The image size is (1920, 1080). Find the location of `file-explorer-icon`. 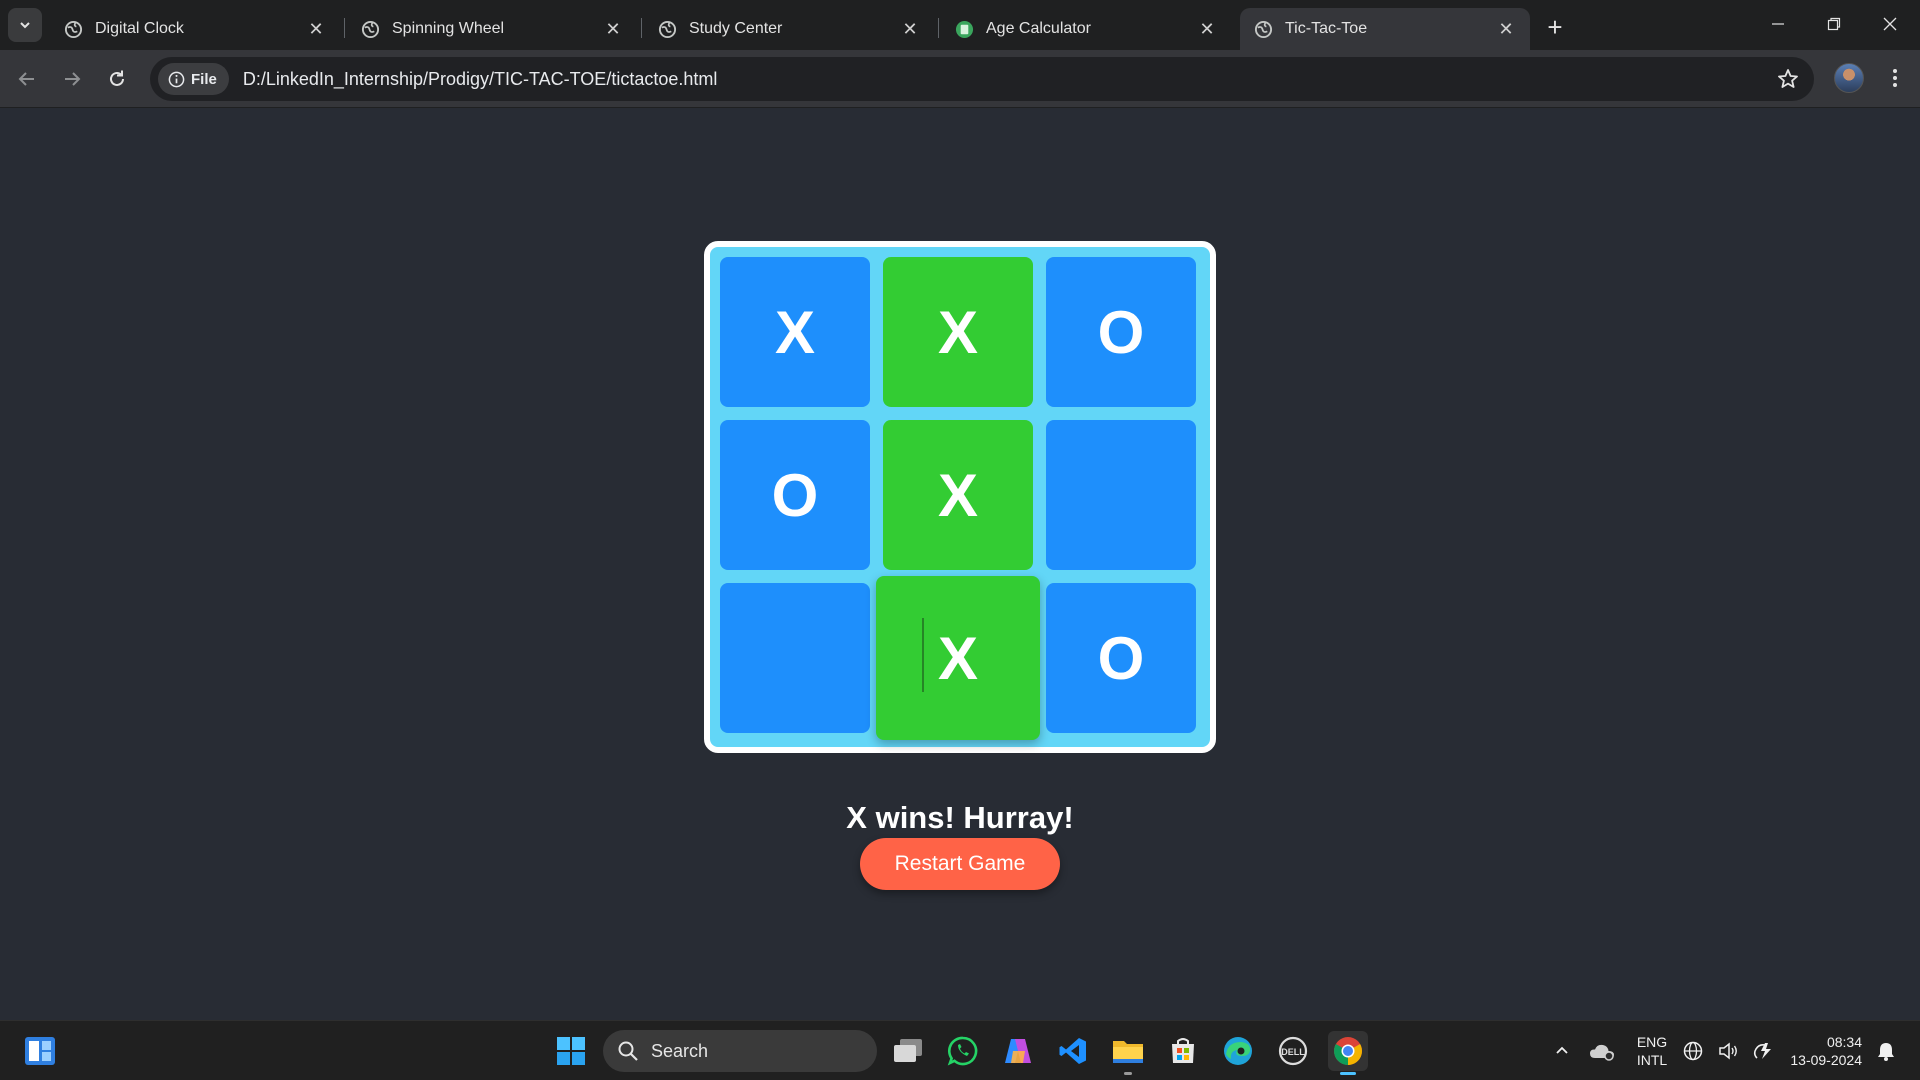

file-explorer-icon is located at coordinates (1128, 1051).